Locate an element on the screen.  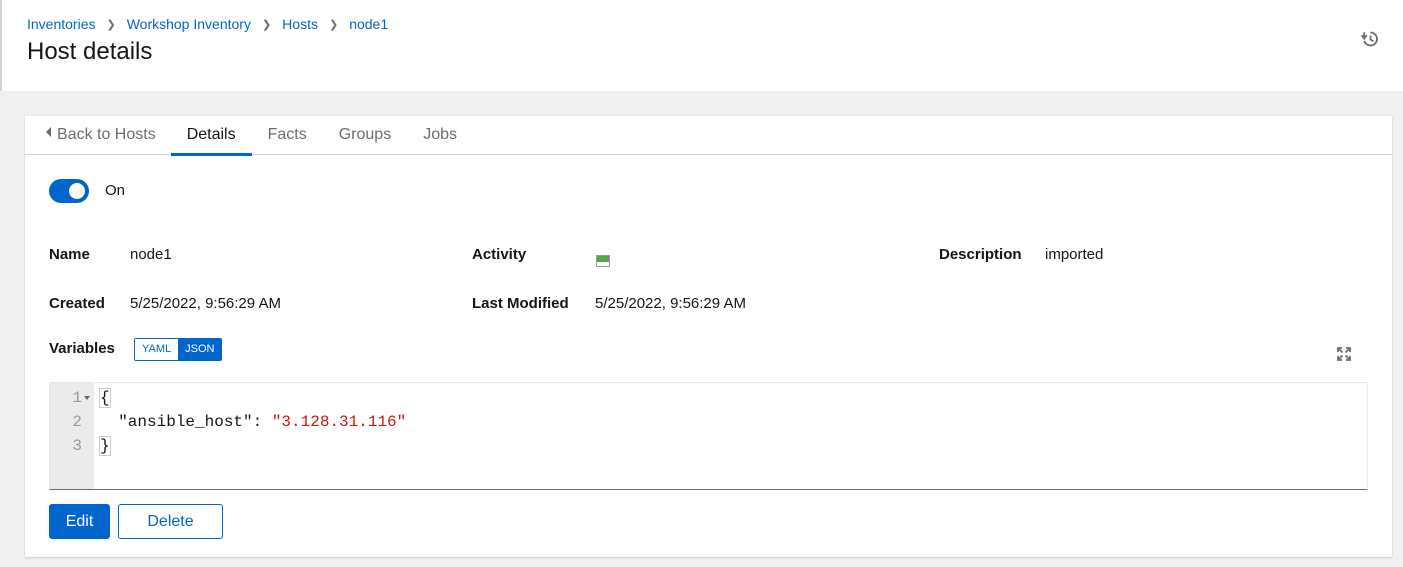
tab-groups: Groups is located at coordinates (365, 135).